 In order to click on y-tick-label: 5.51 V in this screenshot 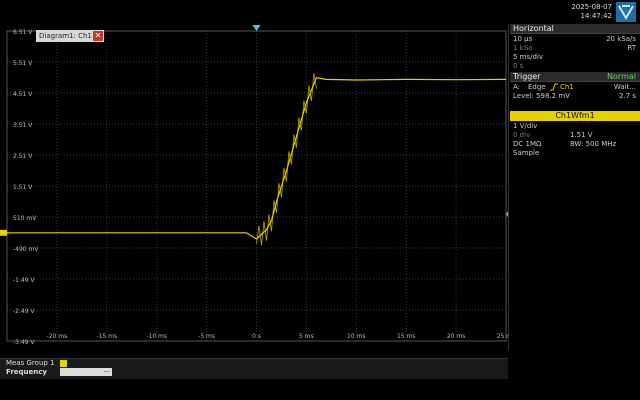, I will do `click(23, 63)`.